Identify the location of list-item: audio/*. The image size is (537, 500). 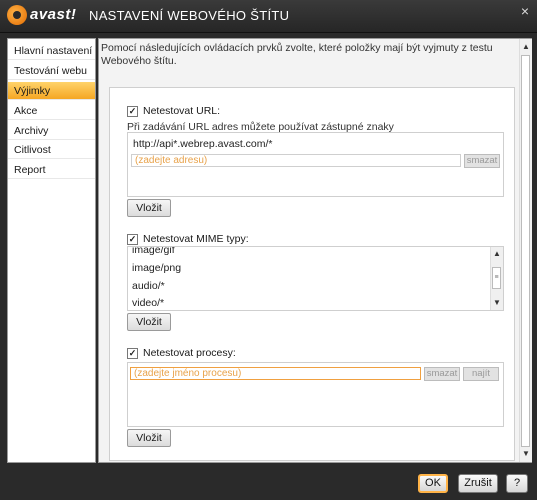
(148, 286).